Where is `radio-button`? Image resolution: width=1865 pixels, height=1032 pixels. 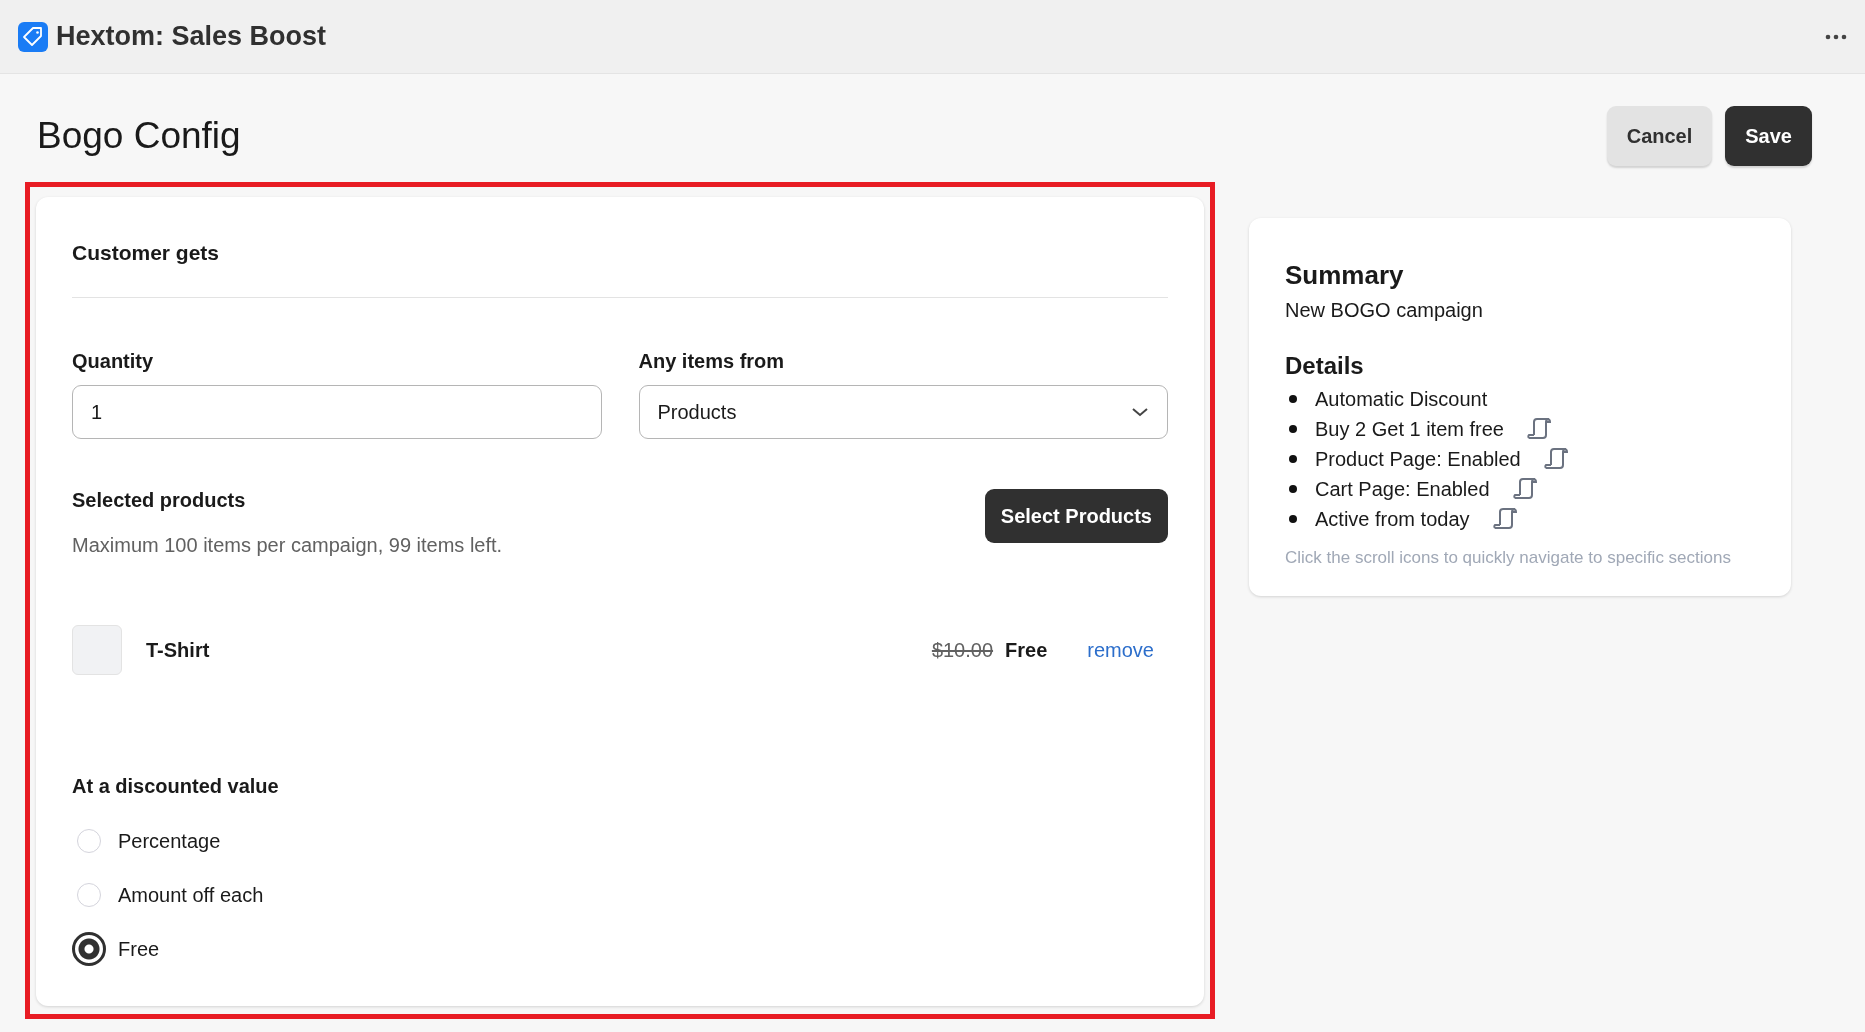
radio-button is located at coordinates (89, 949).